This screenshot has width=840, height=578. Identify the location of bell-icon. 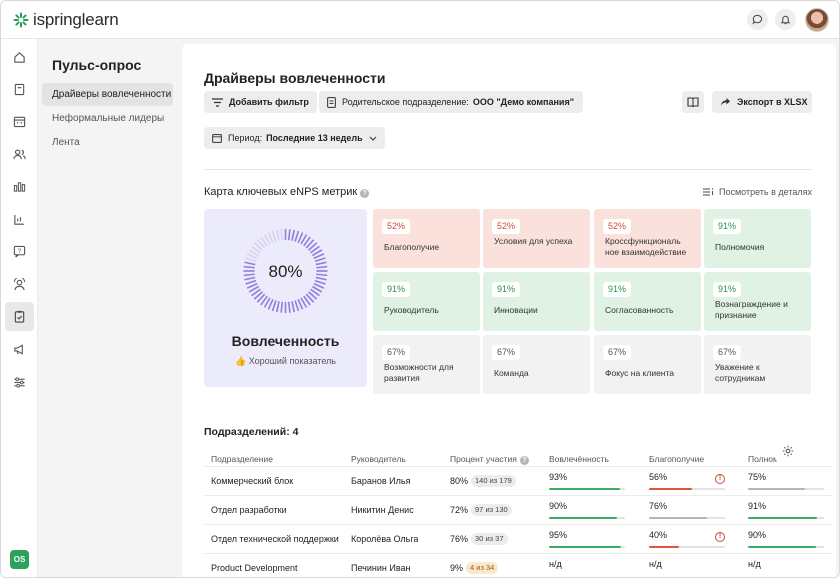
(785, 20).